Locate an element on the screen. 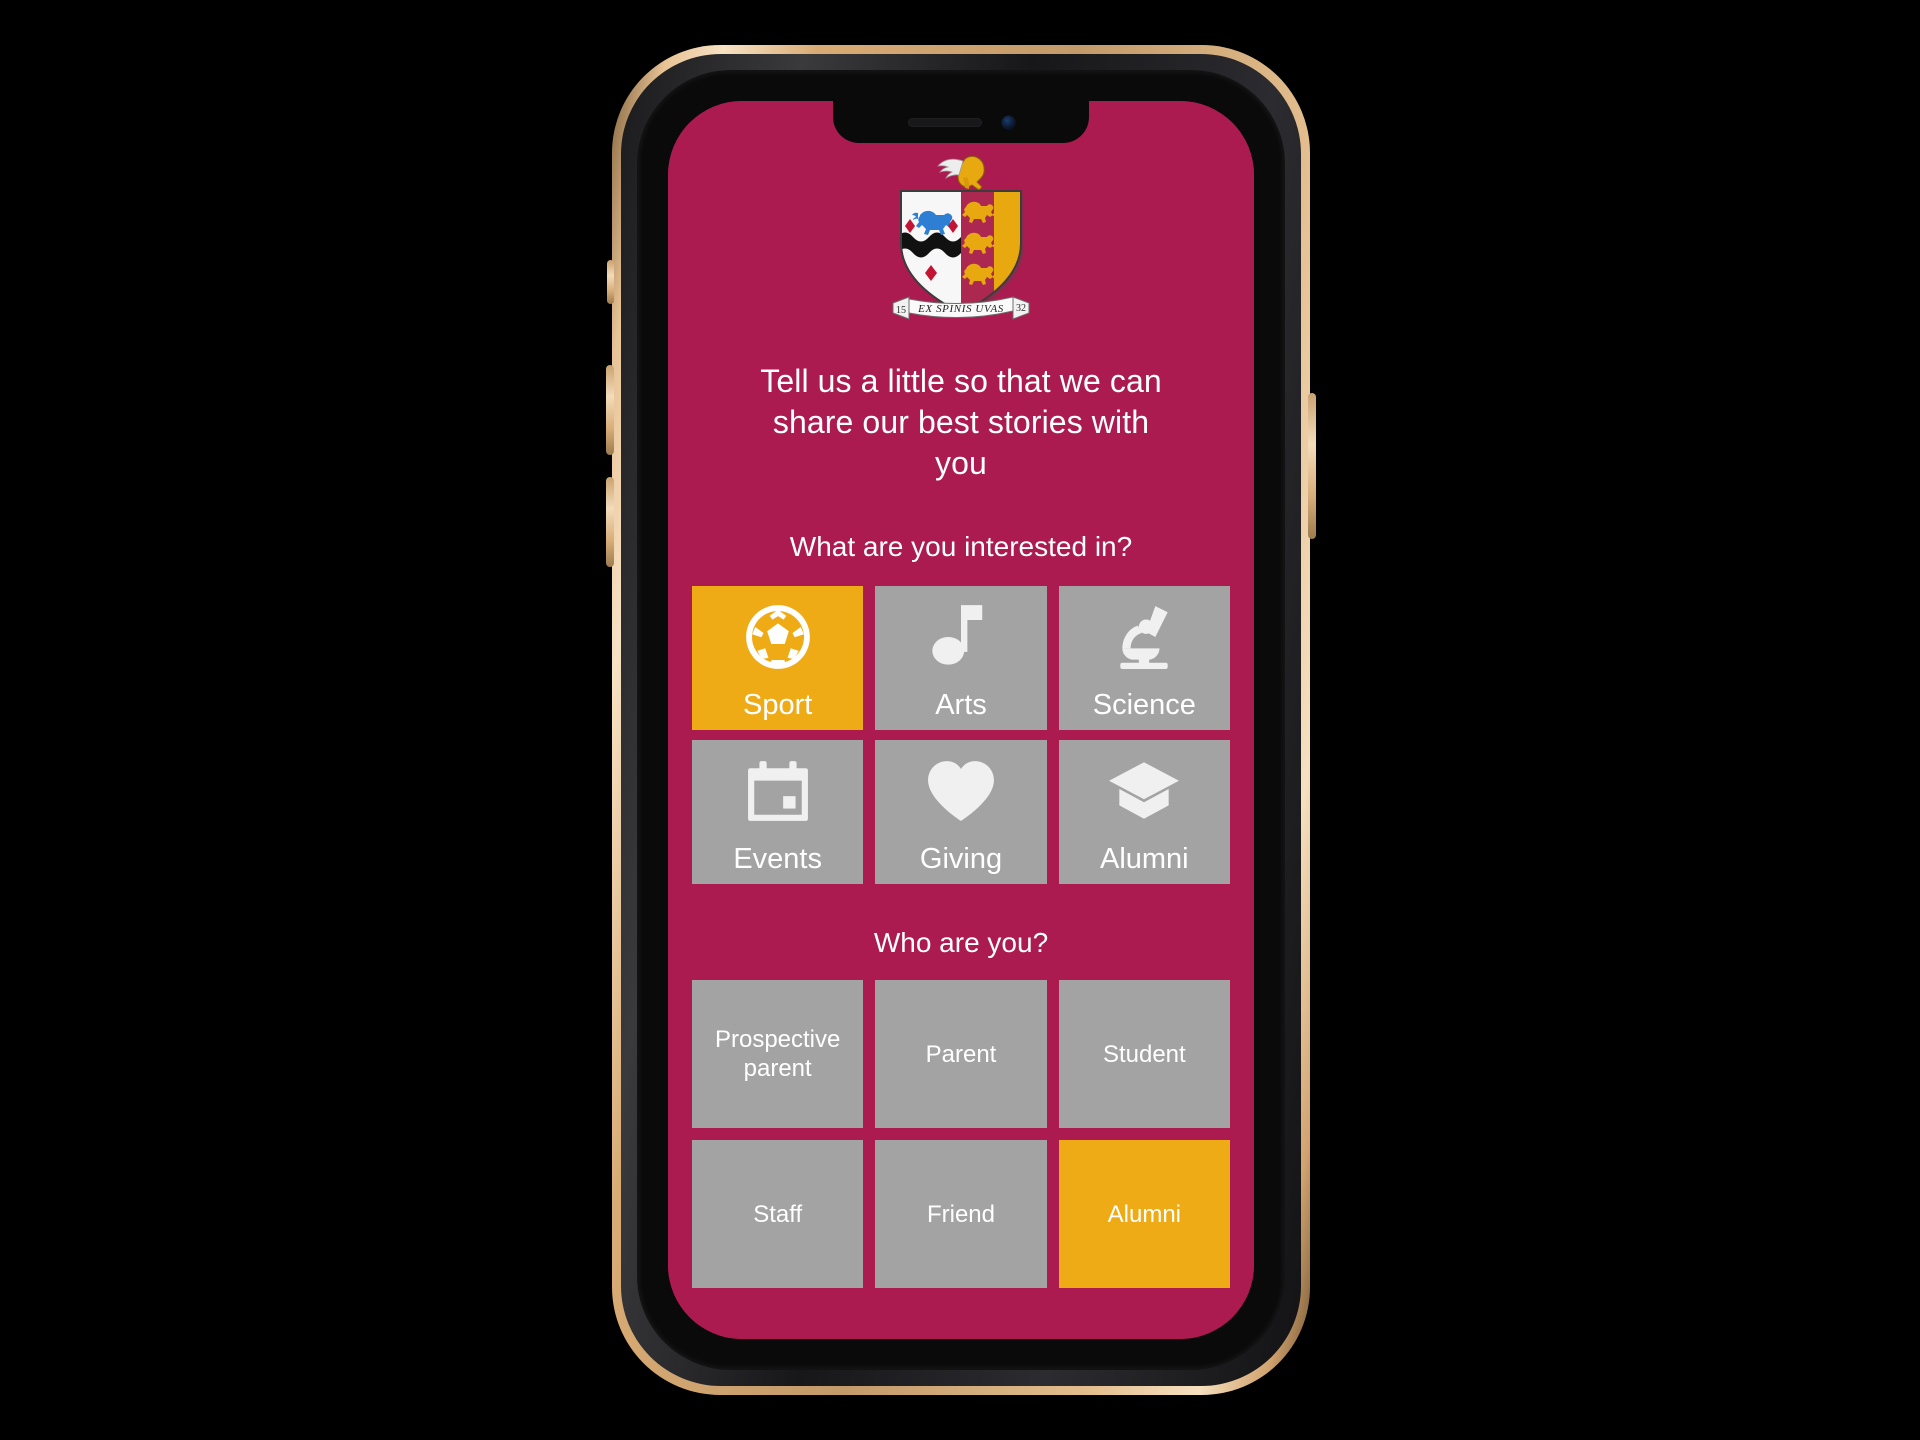  interest-label: Science is located at coordinates (1144, 705).